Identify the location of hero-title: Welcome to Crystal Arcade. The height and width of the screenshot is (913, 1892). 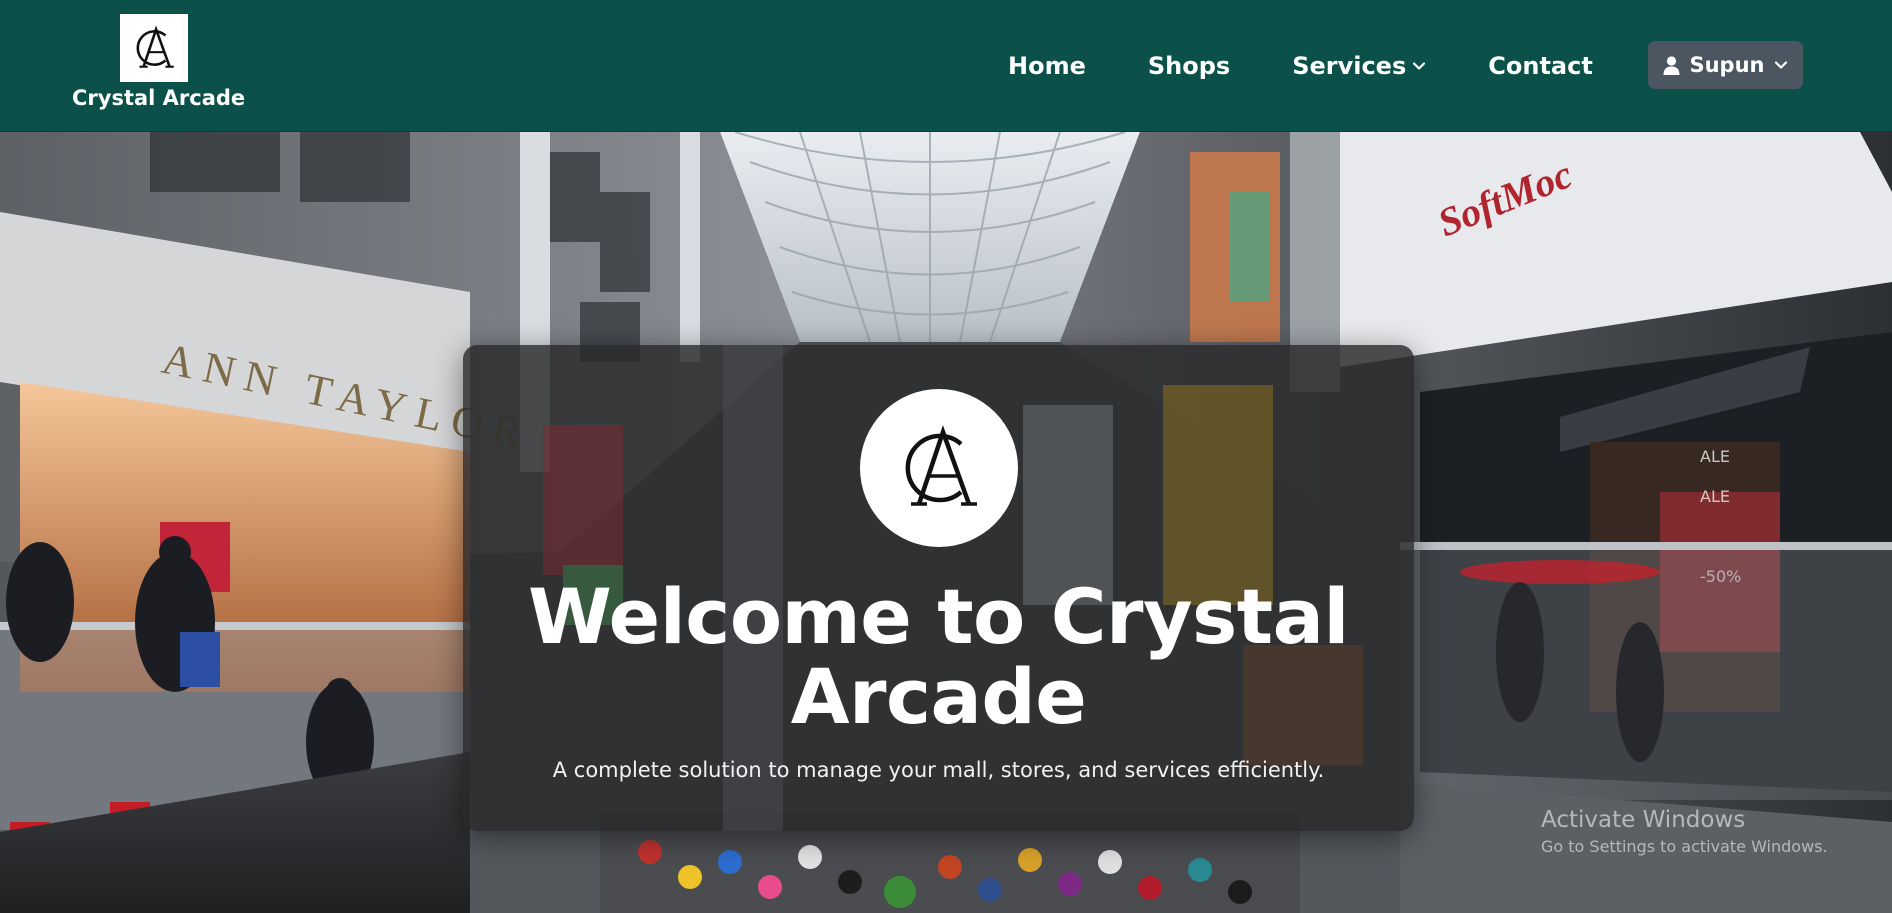
(938, 656).